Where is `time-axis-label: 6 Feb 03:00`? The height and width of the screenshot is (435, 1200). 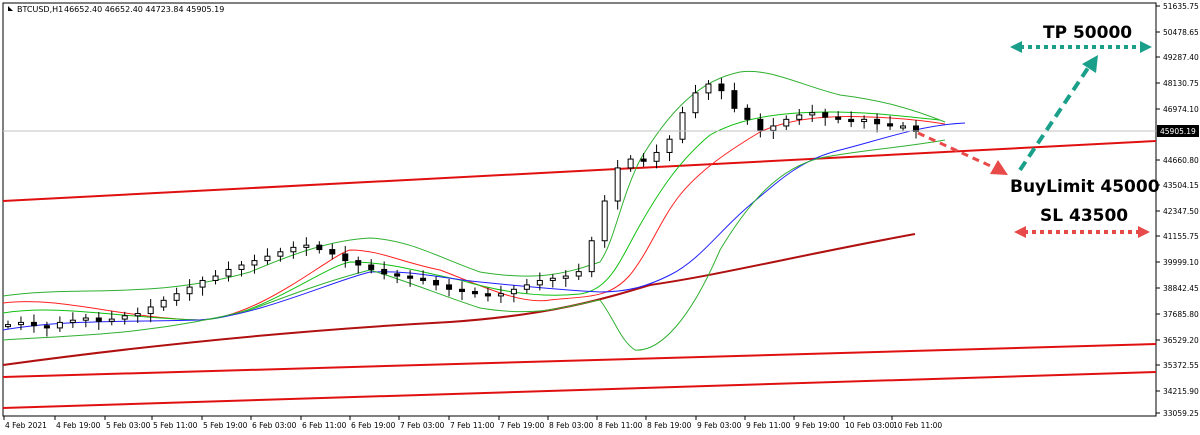 time-axis-label: 6 Feb 03:00 is located at coordinates (274, 425).